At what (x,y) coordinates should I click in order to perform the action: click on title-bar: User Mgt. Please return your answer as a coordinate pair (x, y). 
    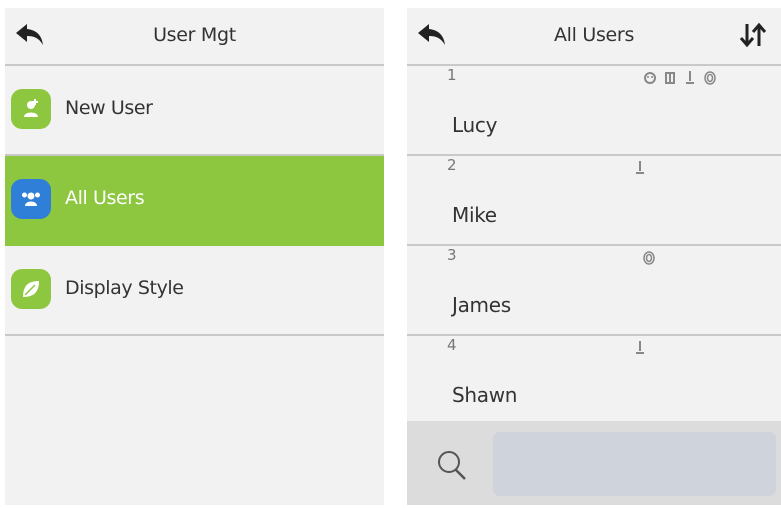
    Looking at the image, I should click on (194, 37).